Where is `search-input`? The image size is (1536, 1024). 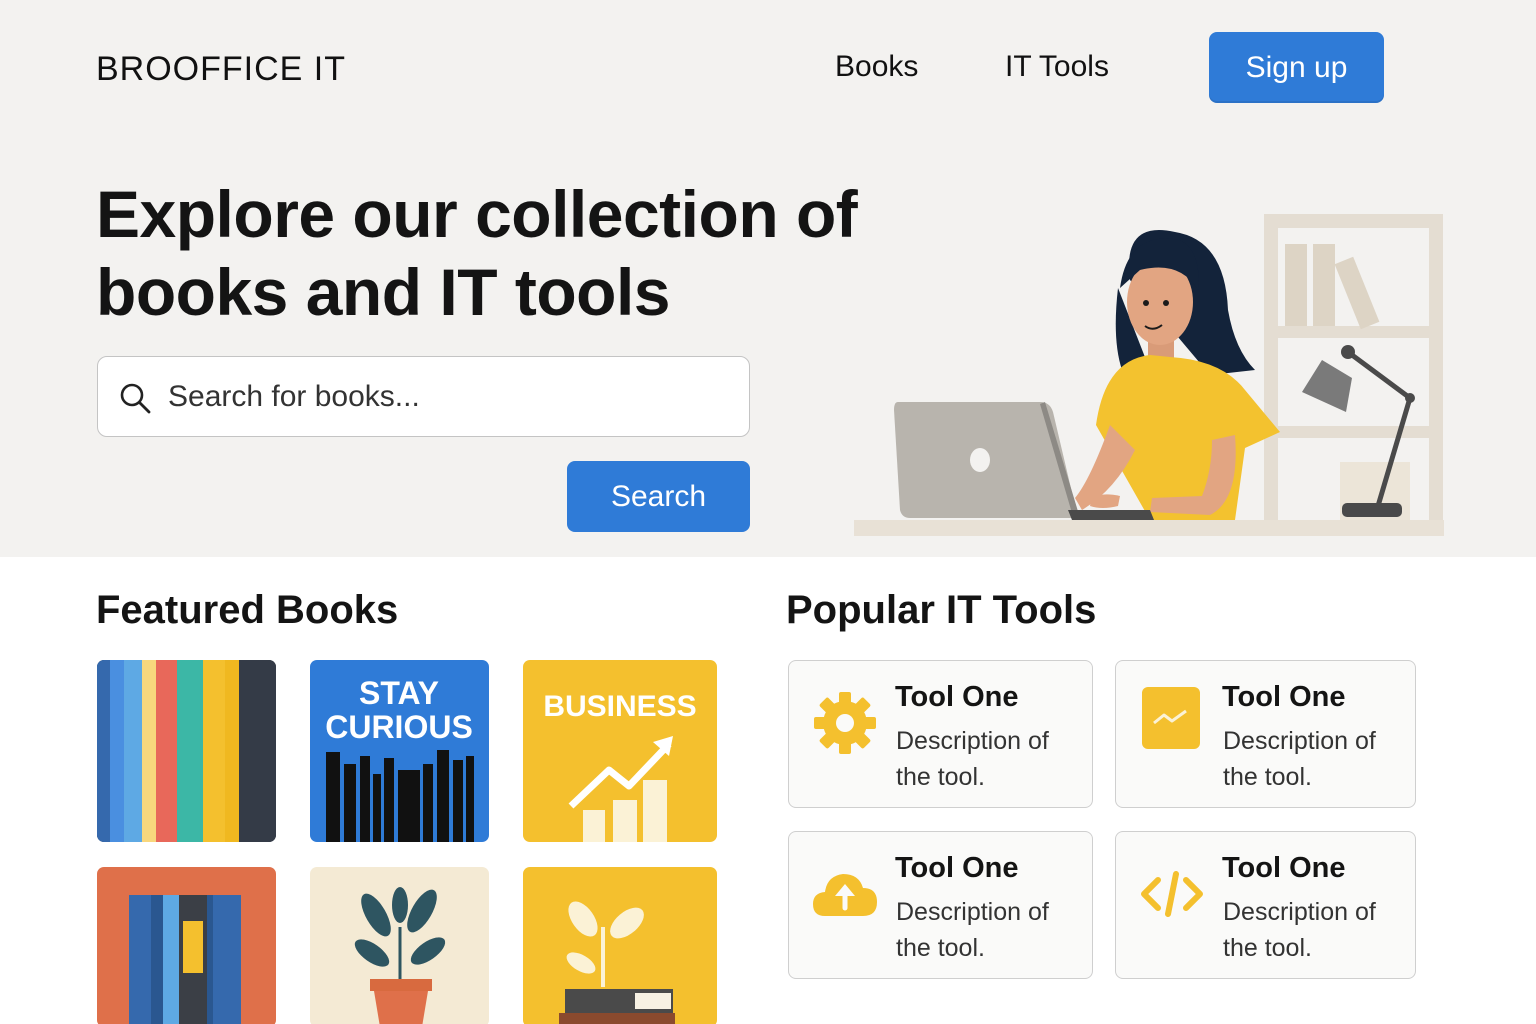 search-input is located at coordinates (448, 397).